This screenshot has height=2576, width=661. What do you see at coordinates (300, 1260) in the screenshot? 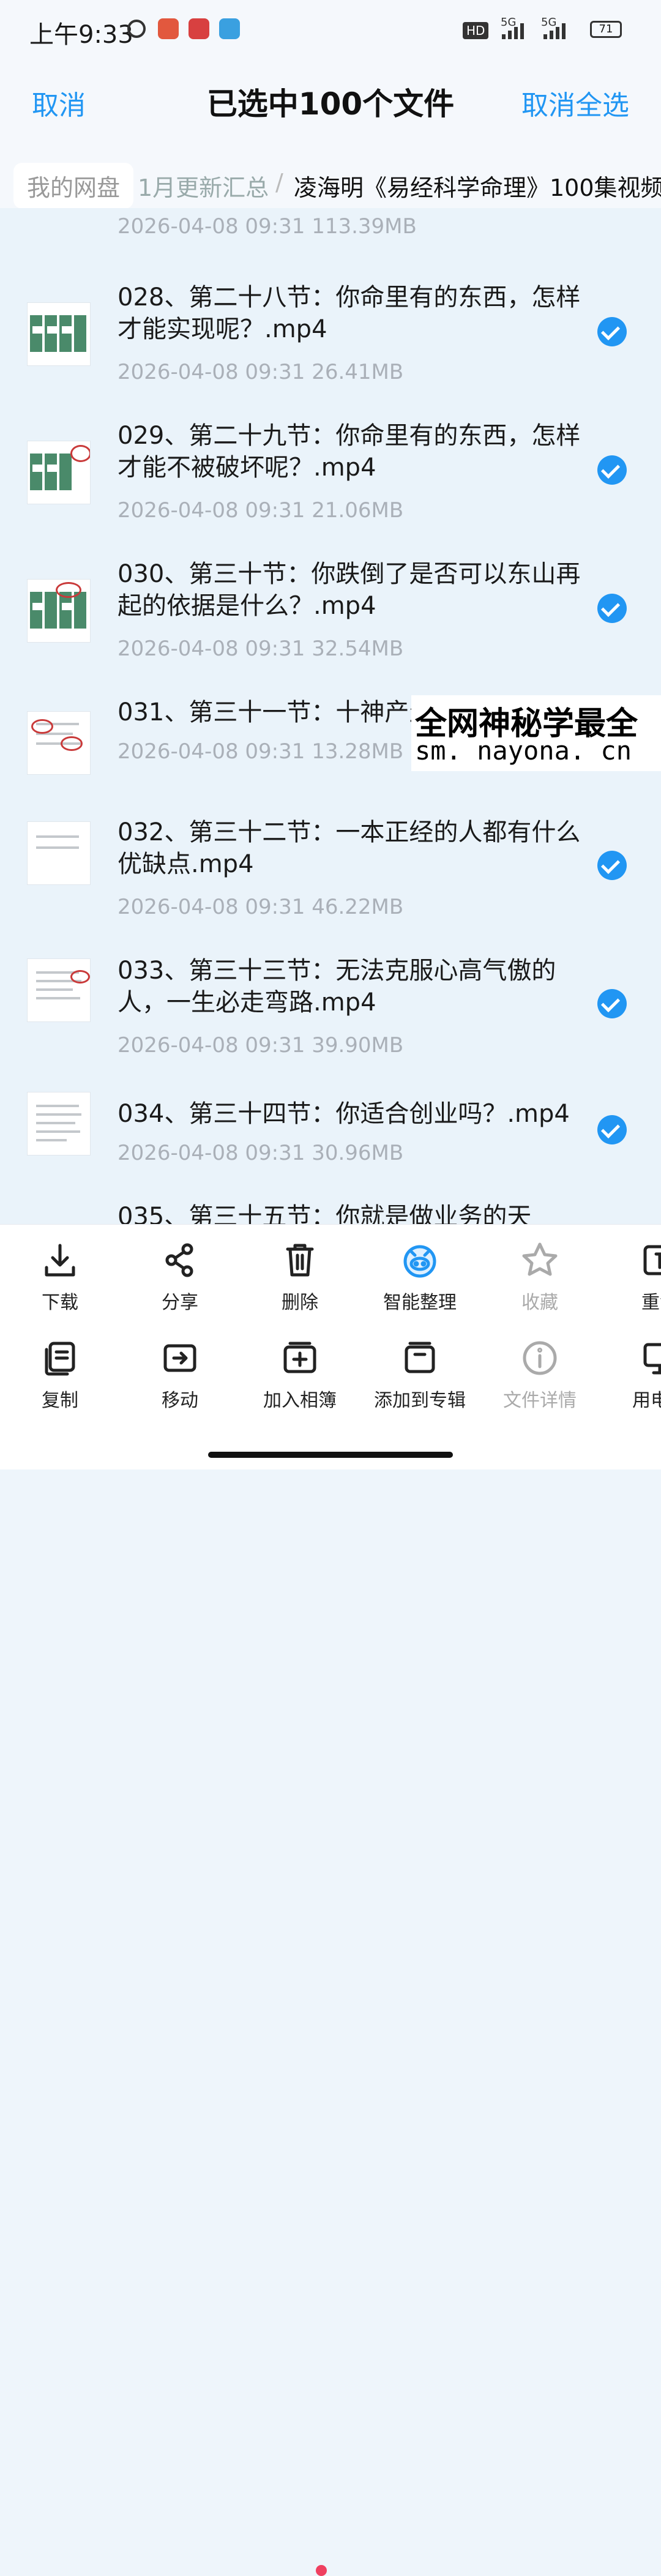
I see `trash-icon` at bounding box center [300, 1260].